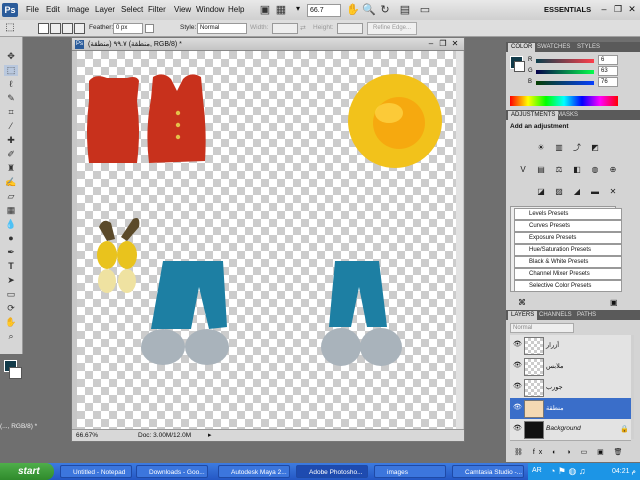  Describe the element at coordinates (577, 148) in the screenshot. I see `curves-icon: ⤴` at that location.